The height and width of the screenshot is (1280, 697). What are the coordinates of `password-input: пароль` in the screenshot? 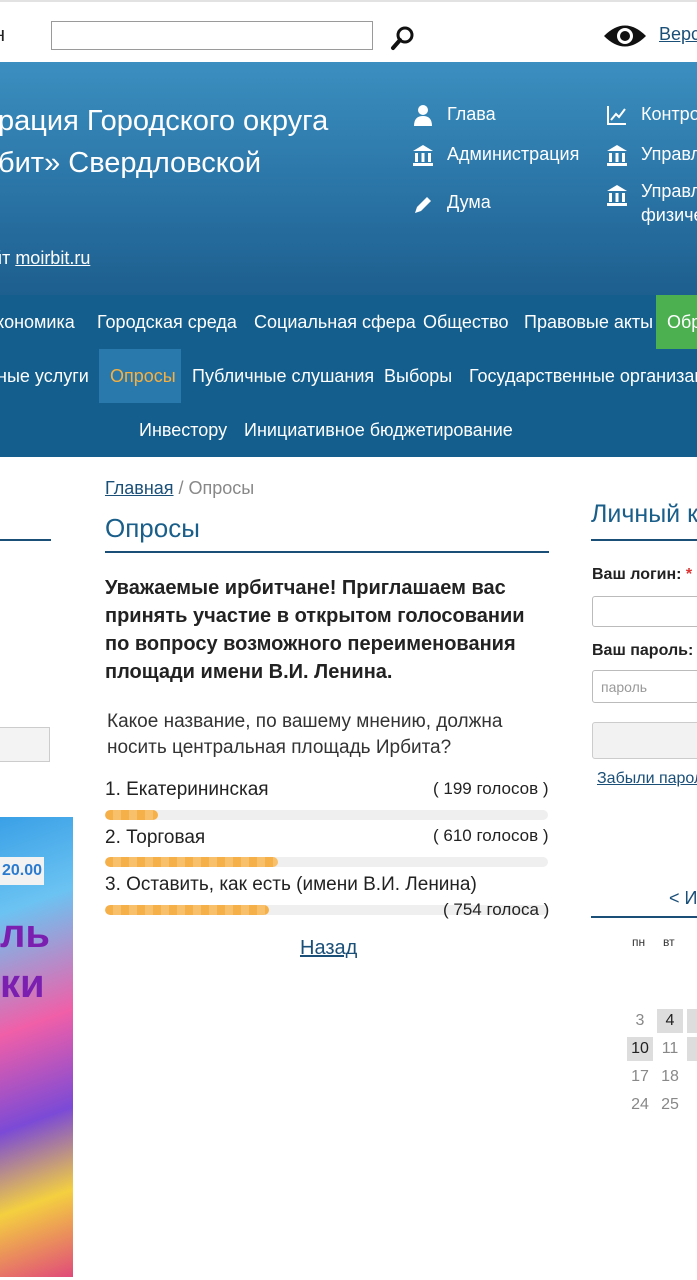 It's located at (644, 686).